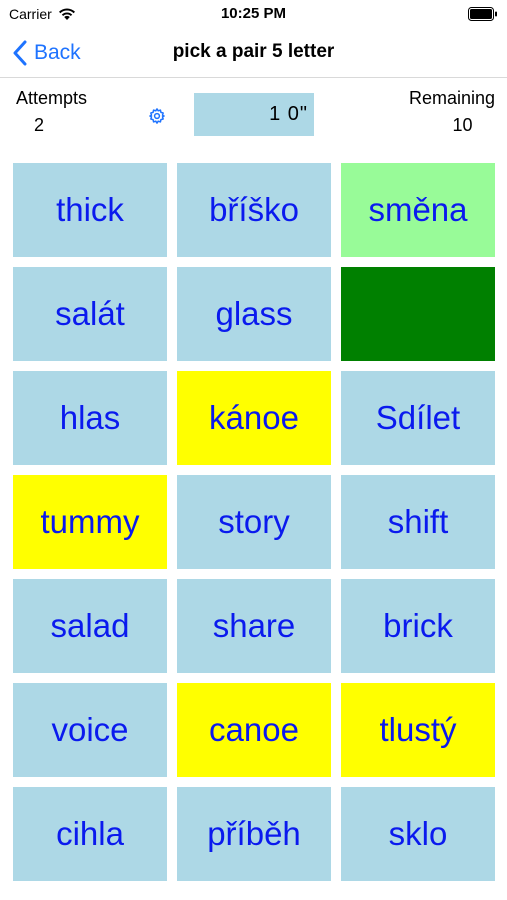 This screenshot has height=900, width=507. I want to click on status-time: 10:25 PM, so click(253, 13).